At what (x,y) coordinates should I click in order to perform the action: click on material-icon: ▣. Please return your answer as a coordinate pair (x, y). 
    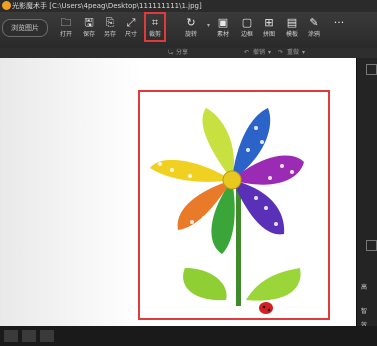
    Looking at the image, I should click on (223, 22).